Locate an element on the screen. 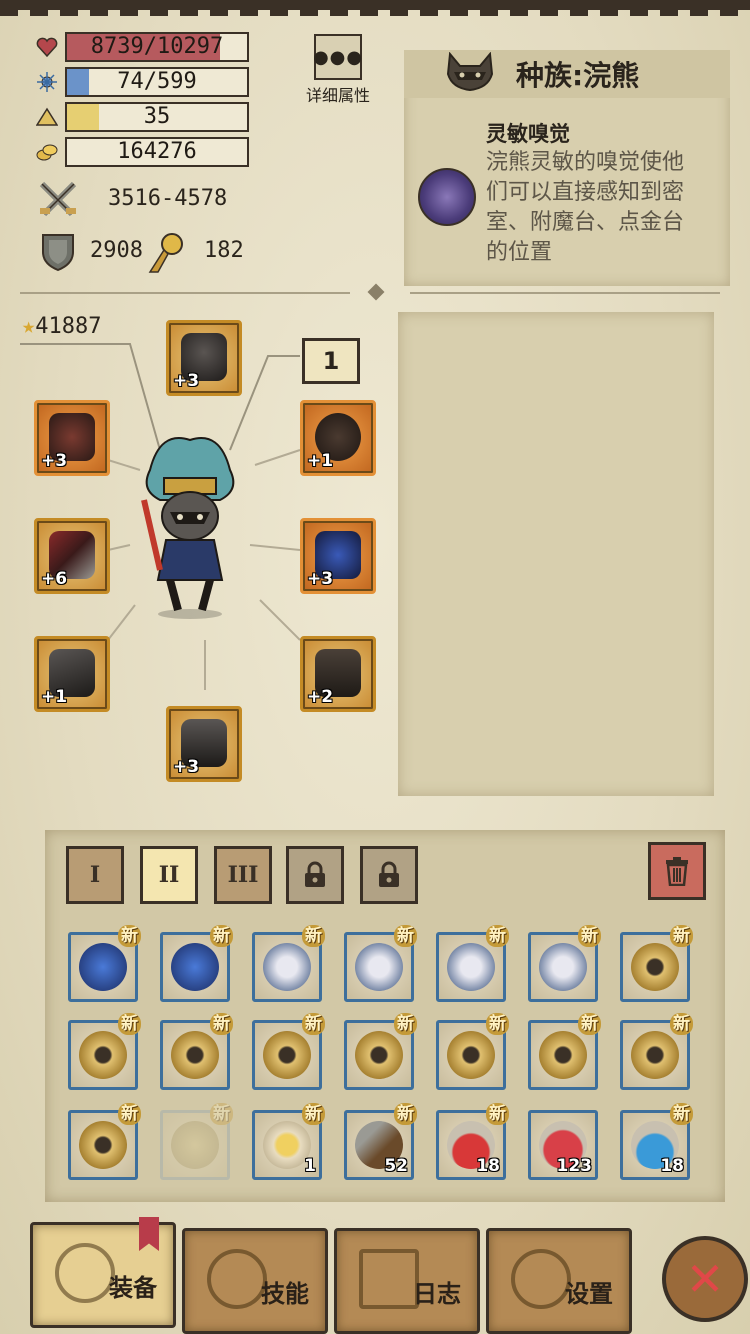  weapon-enhance: +6 is located at coordinates (54, 579).